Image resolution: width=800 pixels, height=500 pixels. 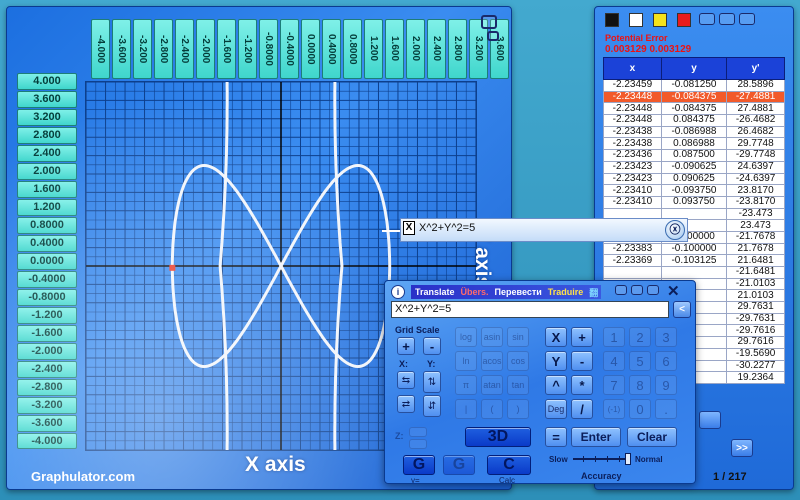 What do you see at coordinates (742, 448) in the screenshot?
I see `next-page-button: >>` at bounding box center [742, 448].